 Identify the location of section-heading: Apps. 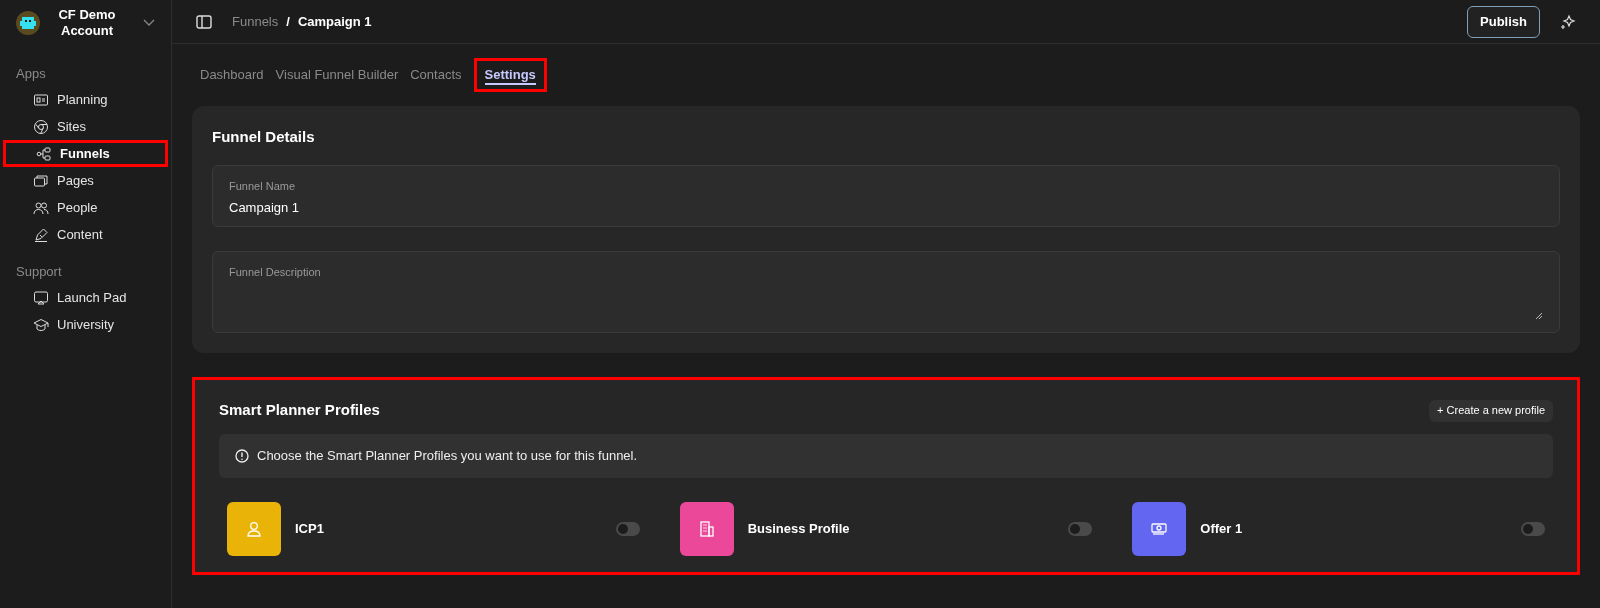
(31, 74).